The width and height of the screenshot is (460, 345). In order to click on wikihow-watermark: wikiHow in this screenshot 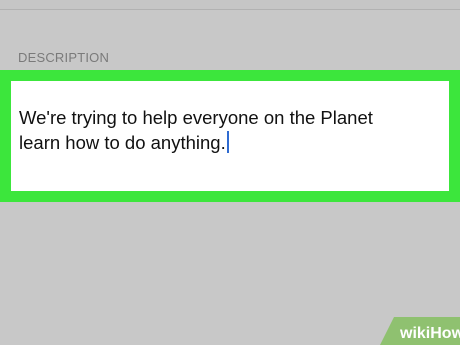, I will do `click(411, 326)`.